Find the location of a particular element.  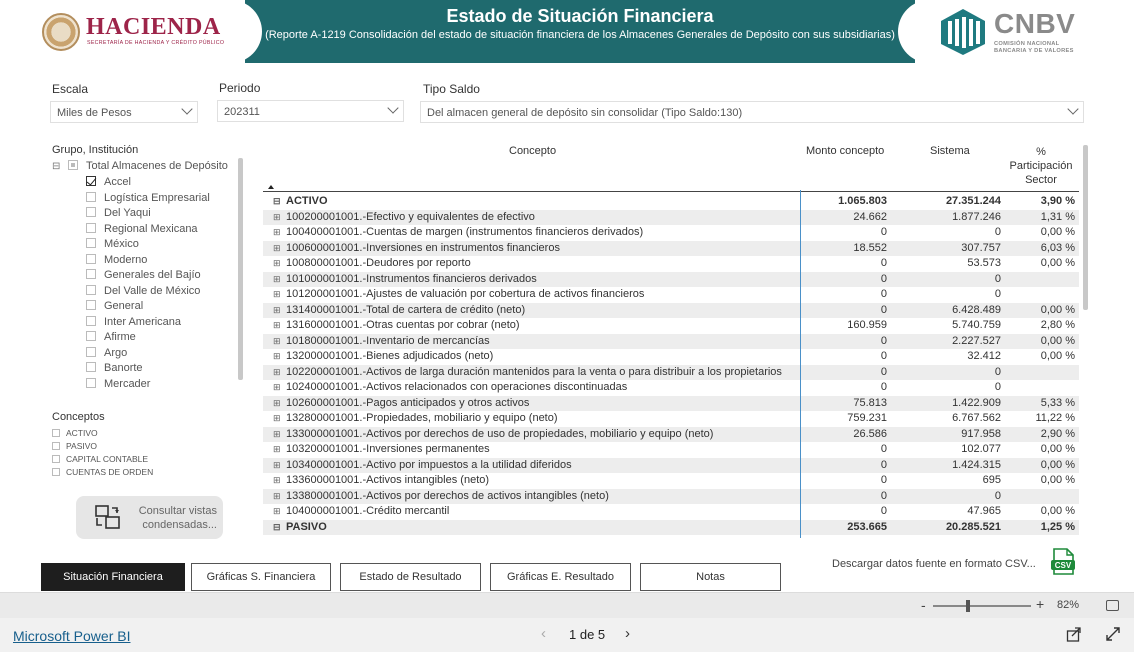

csv-download-icon: CSV is located at coordinates (1063, 562).